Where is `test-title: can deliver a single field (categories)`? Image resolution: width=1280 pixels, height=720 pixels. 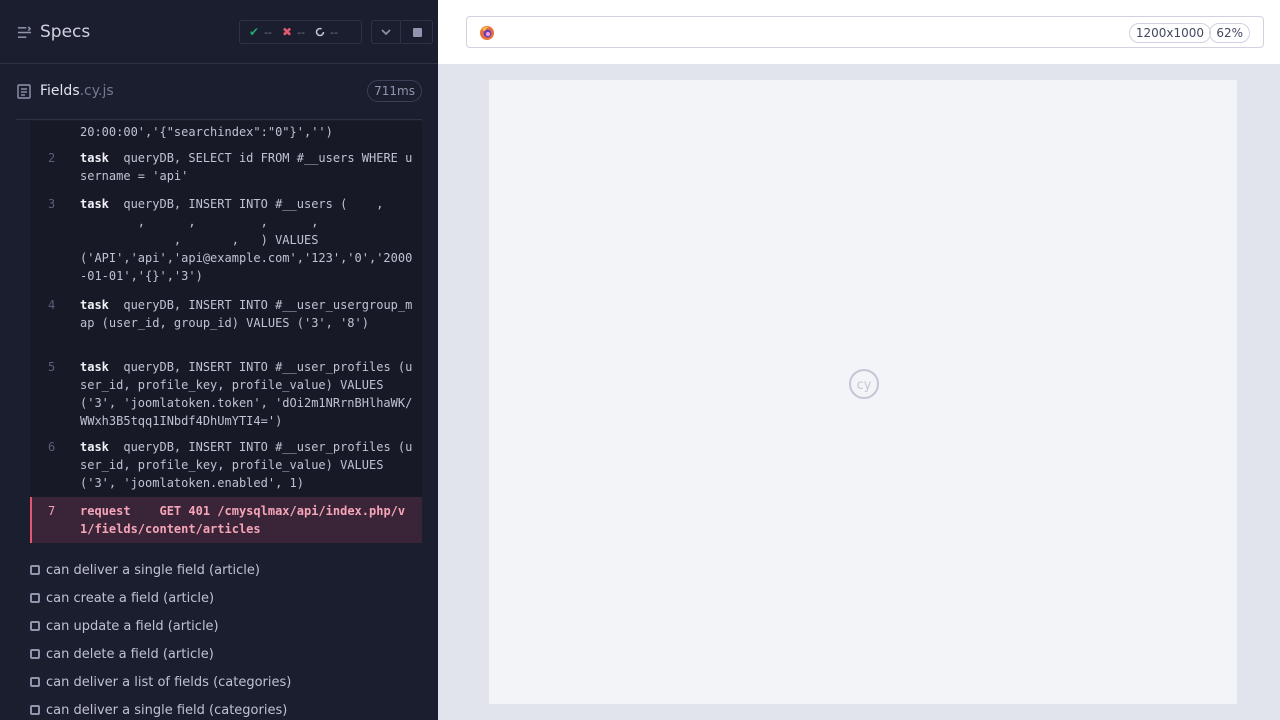
test-title: can deliver a single field (categories) is located at coordinates (167, 710).